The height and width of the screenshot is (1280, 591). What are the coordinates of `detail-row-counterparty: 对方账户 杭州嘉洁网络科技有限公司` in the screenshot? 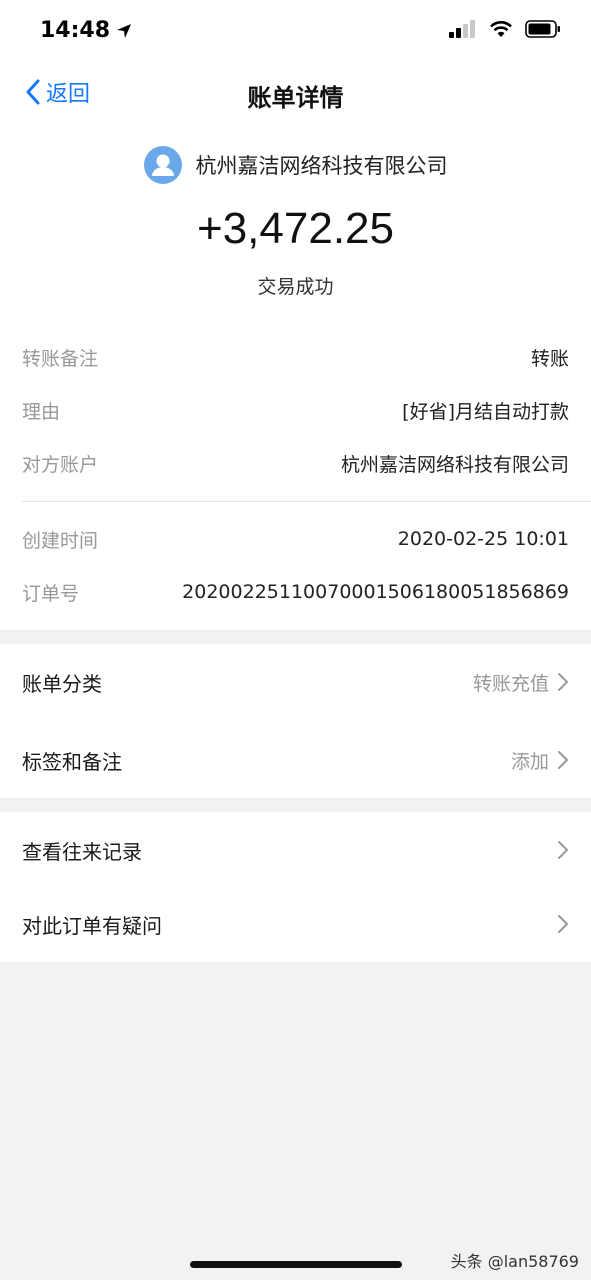 It's located at (295, 463).